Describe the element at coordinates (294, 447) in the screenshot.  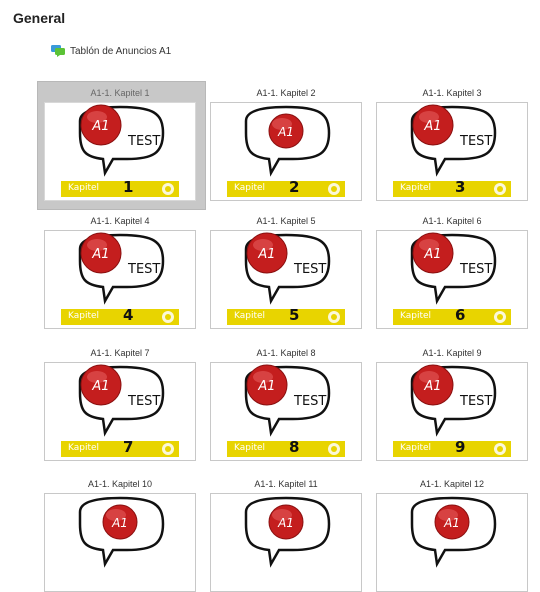
I see `chapter-number: 8` at that location.